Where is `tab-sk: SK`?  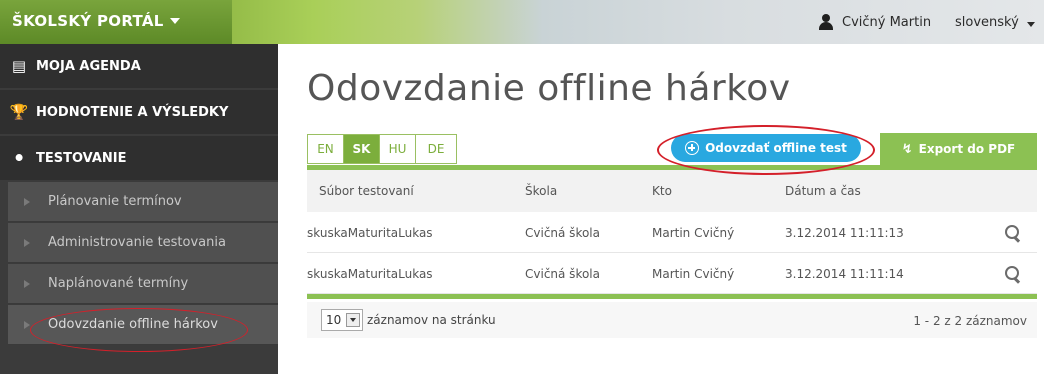
tab-sk: SK is located at coordinates (362, 149).